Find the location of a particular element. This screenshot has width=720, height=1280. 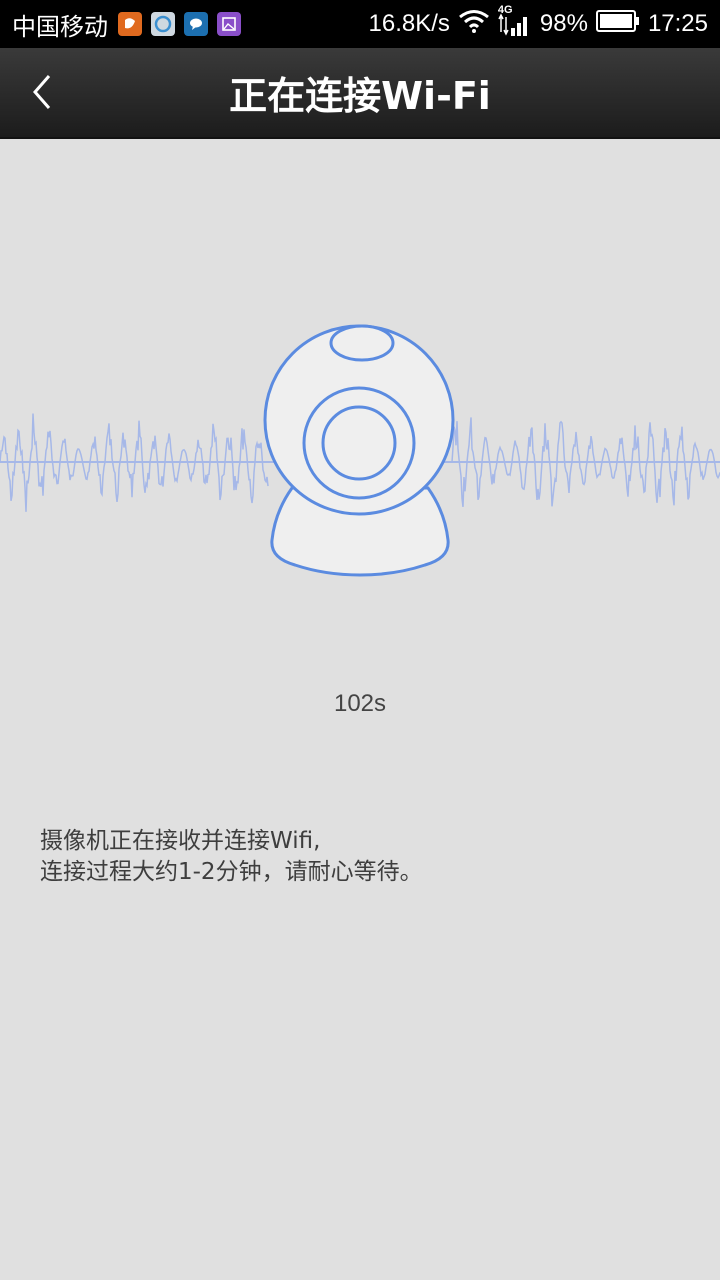

gallery-icon is located at coordinates (229, 24).